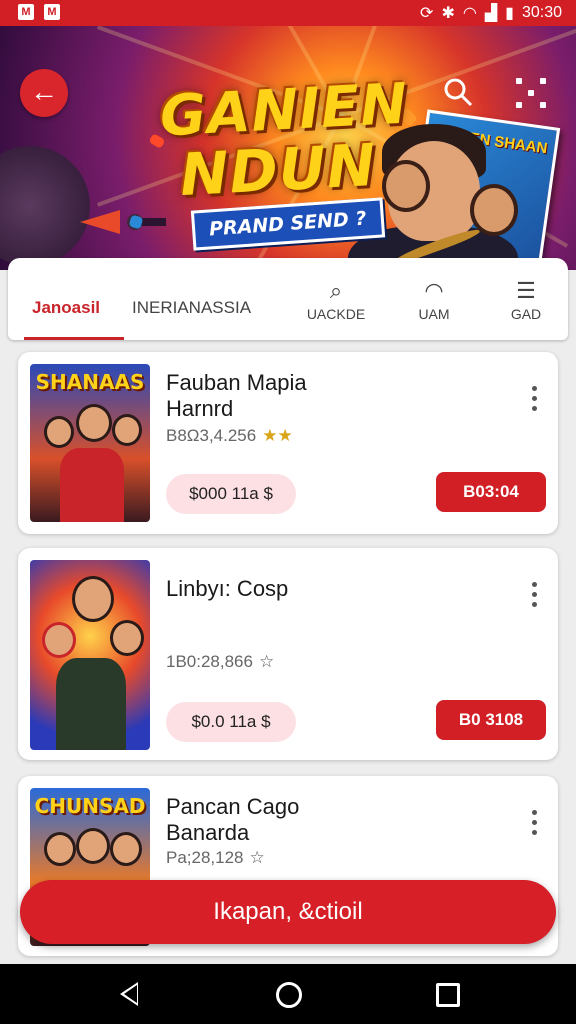 This screenshot has height=1024, width=576. Describe the element at coordinates (90, 655) in the screenshot. I see `game-thumbnail` at that location.